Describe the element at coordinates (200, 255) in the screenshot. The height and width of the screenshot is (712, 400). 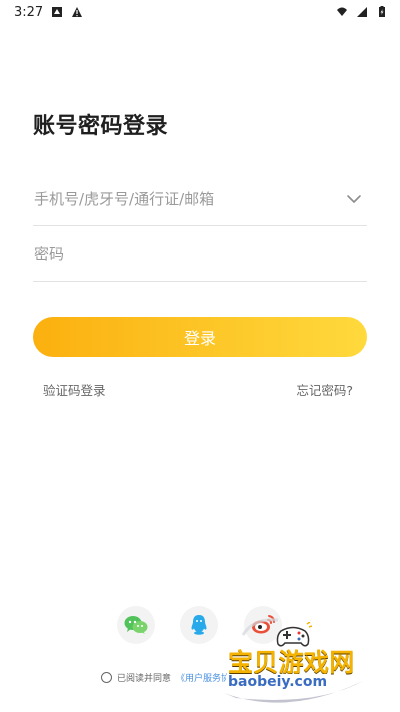
I see `password-field: 密码` at that location.